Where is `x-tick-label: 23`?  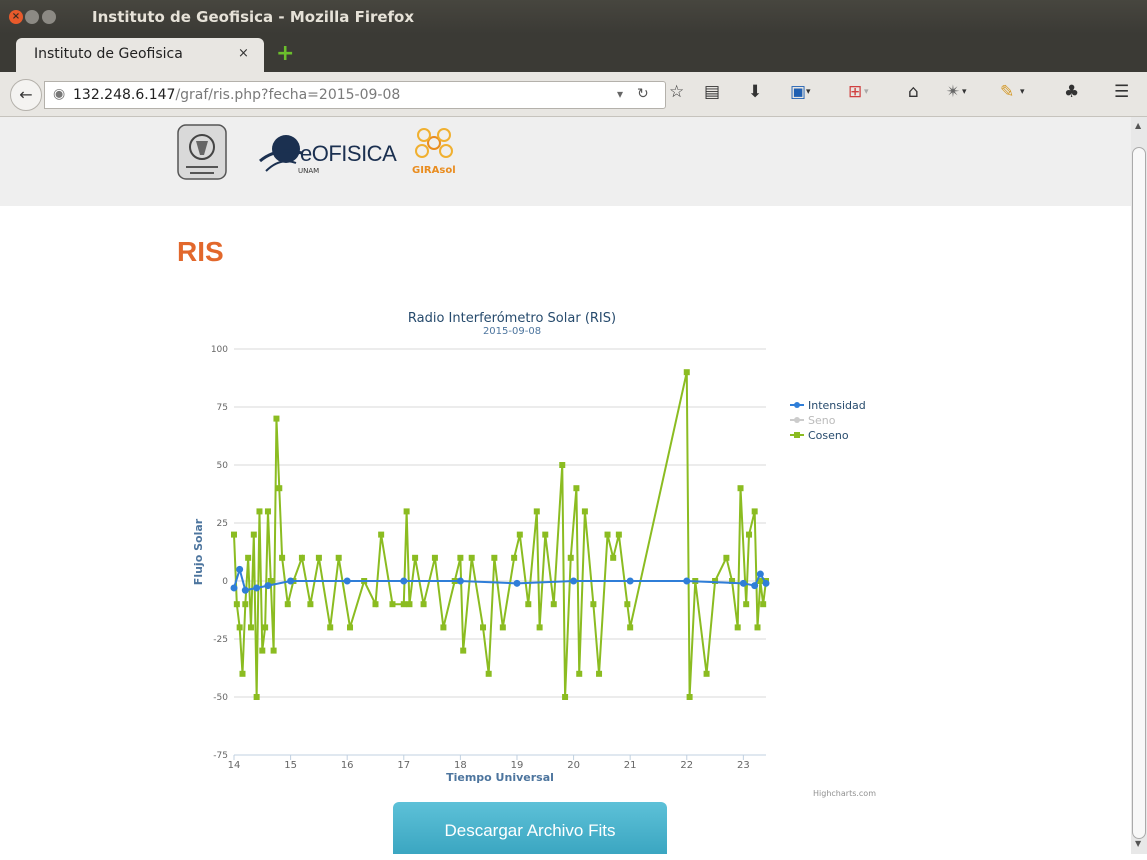 x-tick-label: 23 is located at coordinates (743, 765).